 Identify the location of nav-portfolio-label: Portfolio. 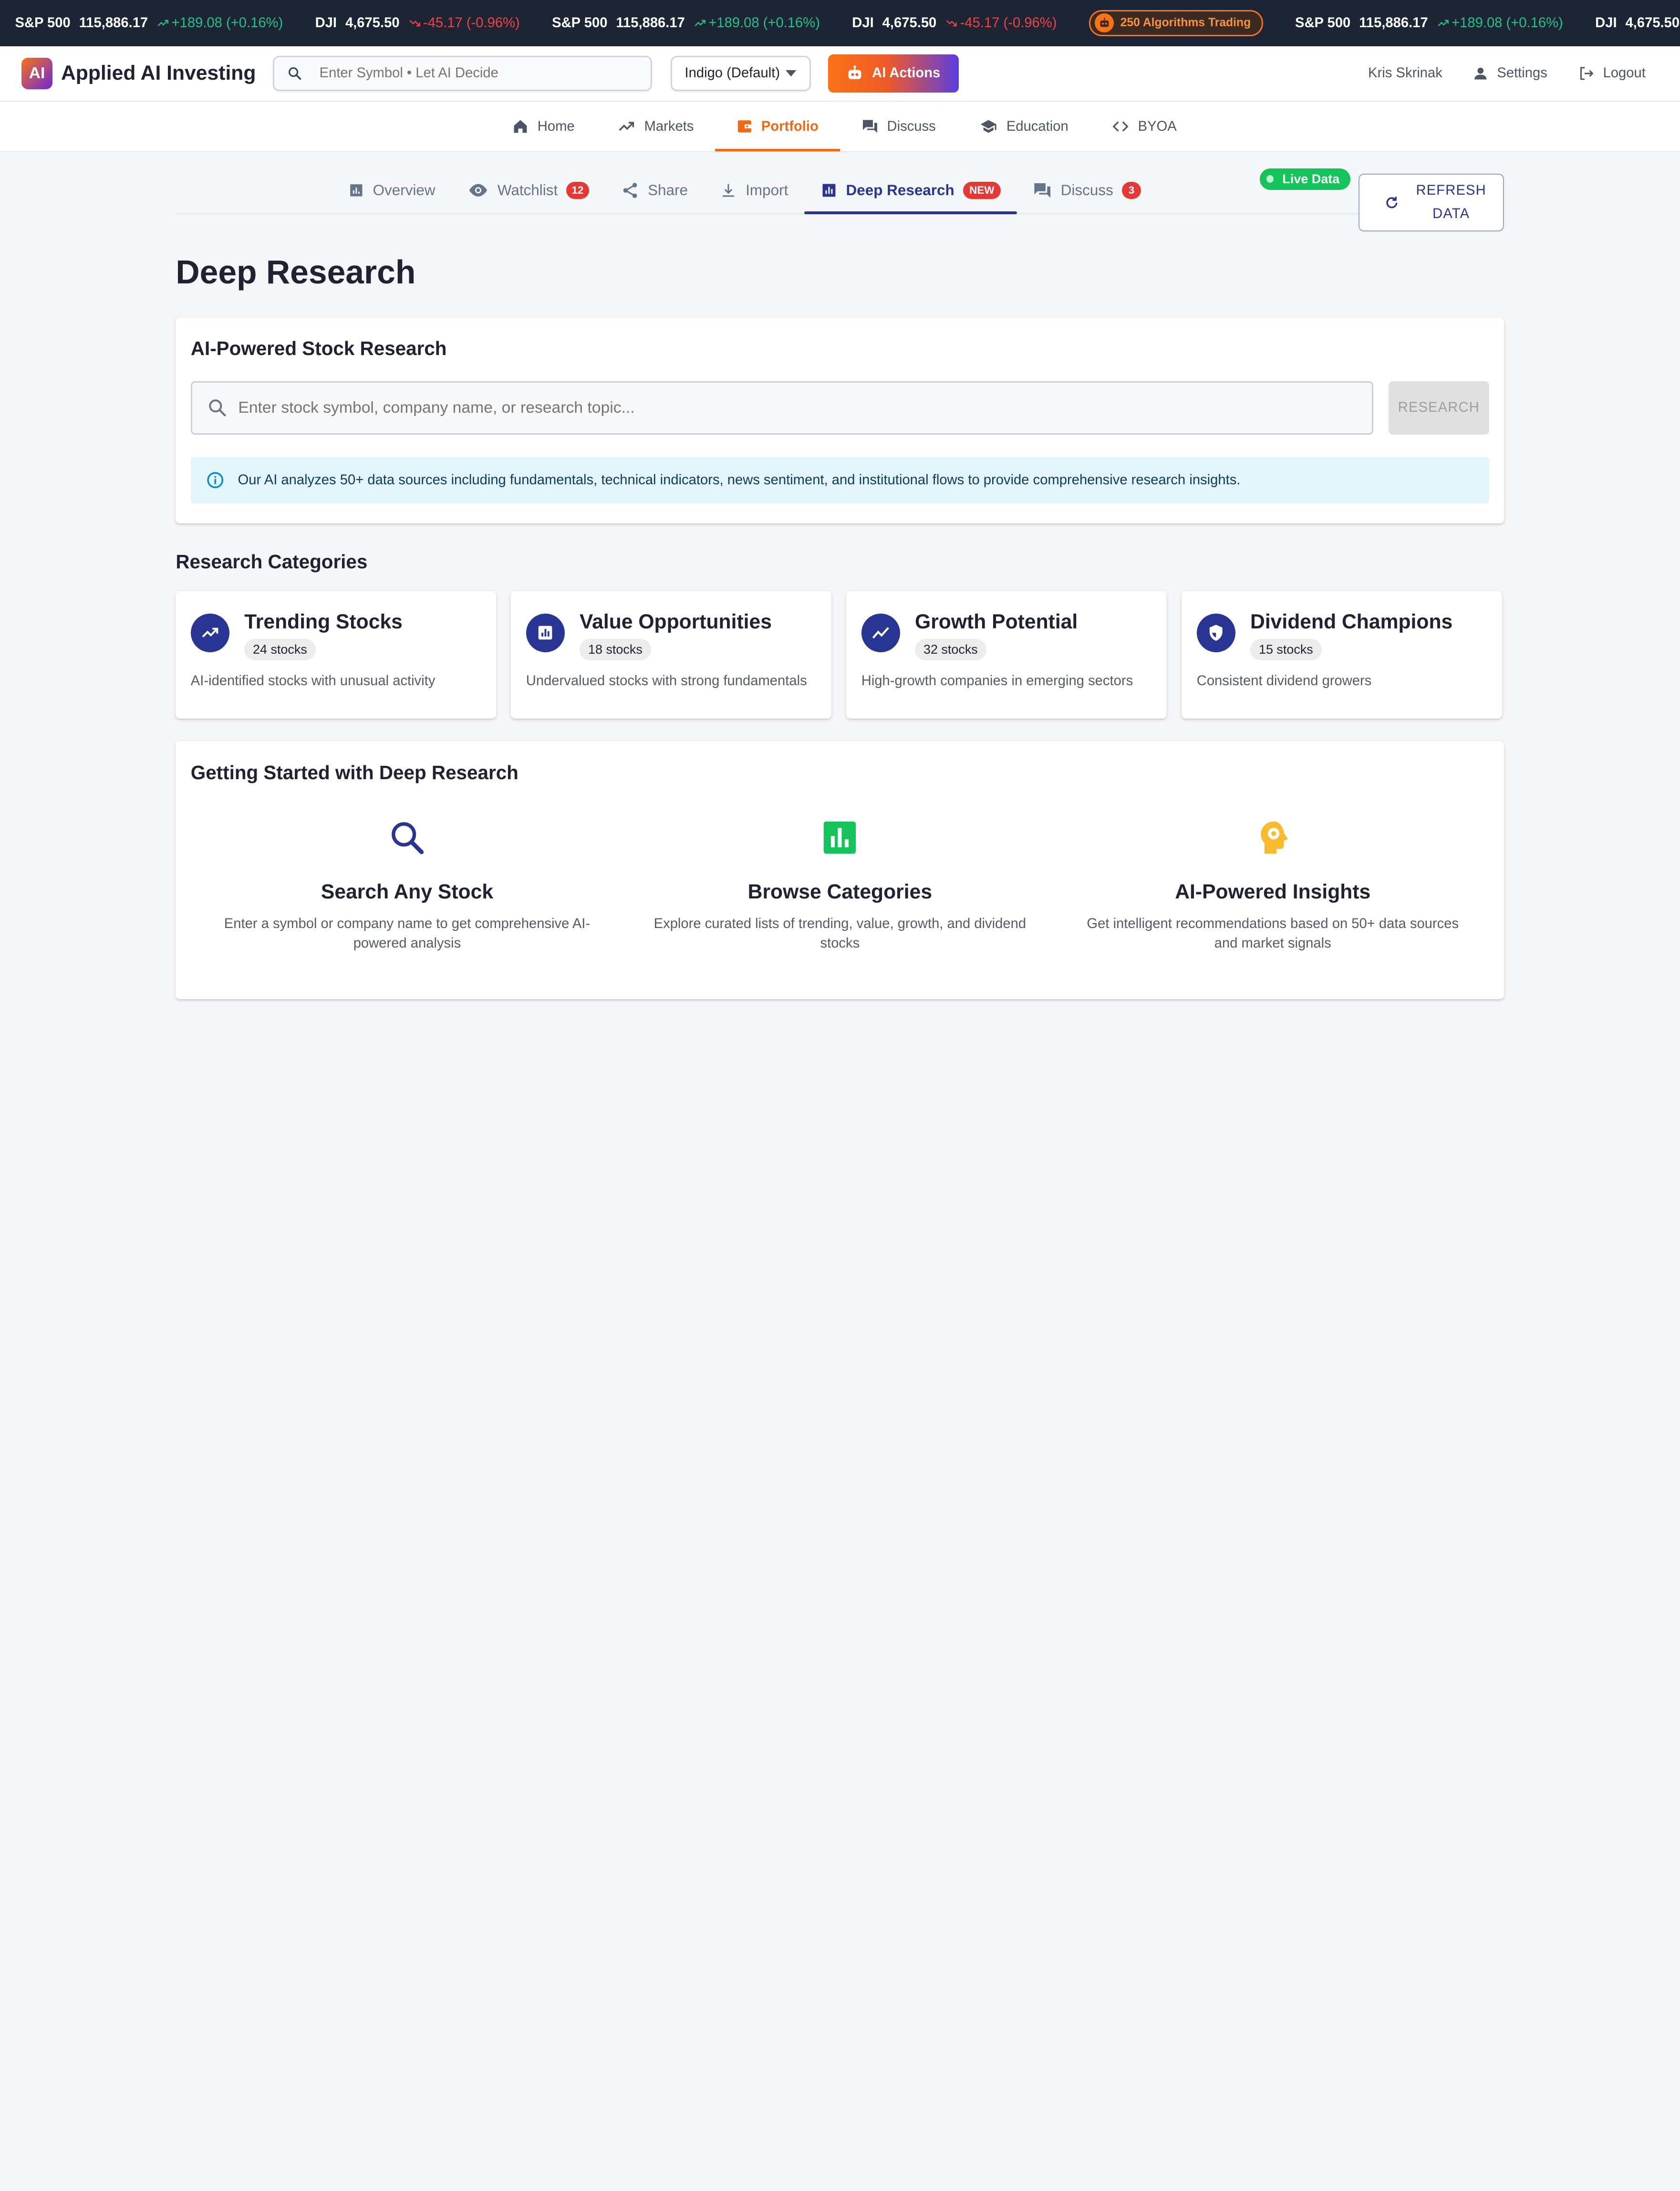
(790, 126).